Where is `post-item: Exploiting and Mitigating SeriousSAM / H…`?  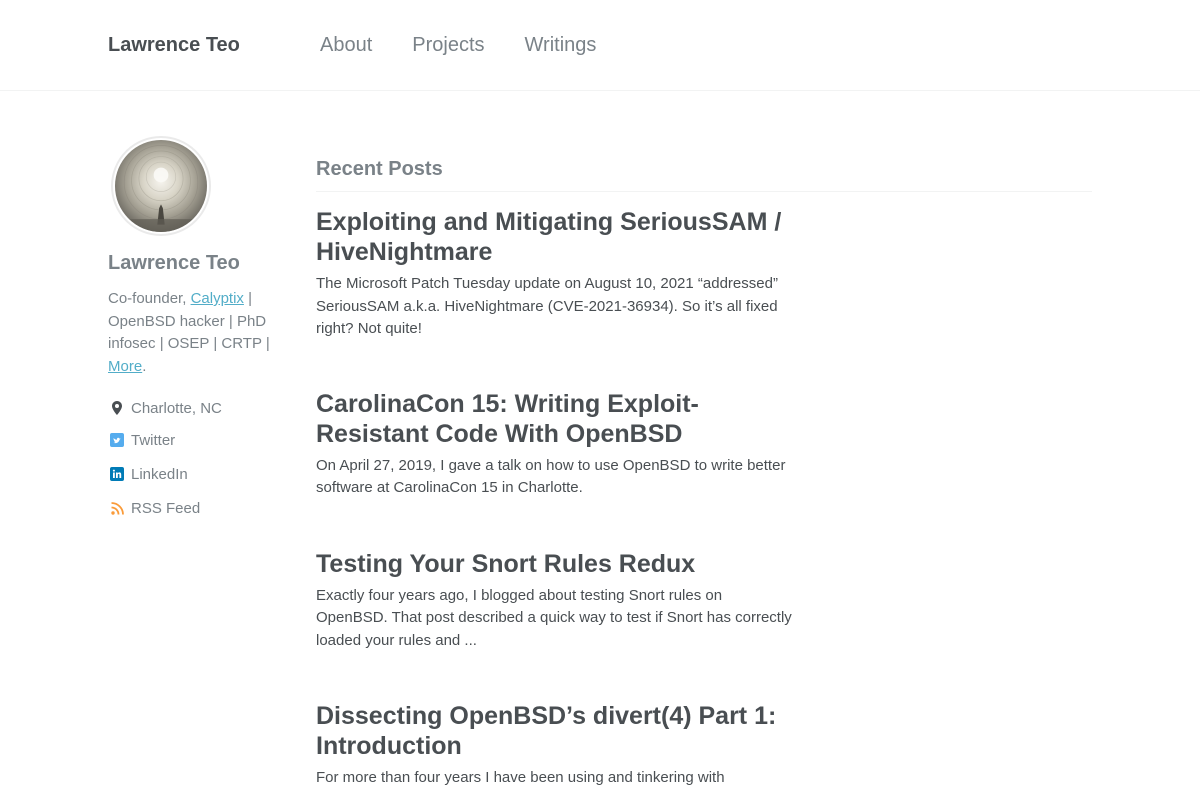
post-item: Exploiting and Mitigating SeriousSAM / H… is located at coordinates (556, 274).